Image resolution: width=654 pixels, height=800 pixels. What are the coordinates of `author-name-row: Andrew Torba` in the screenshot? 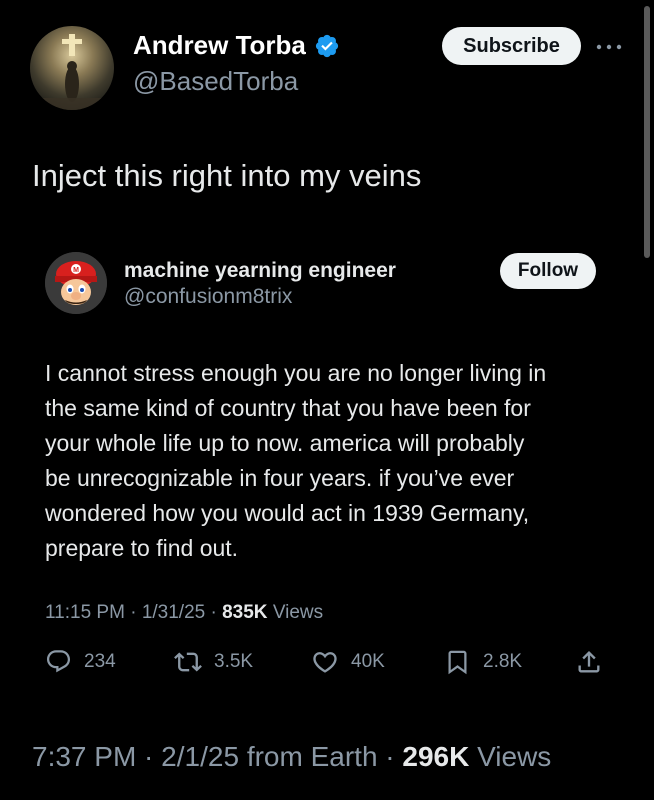 It's located at (236, 45).